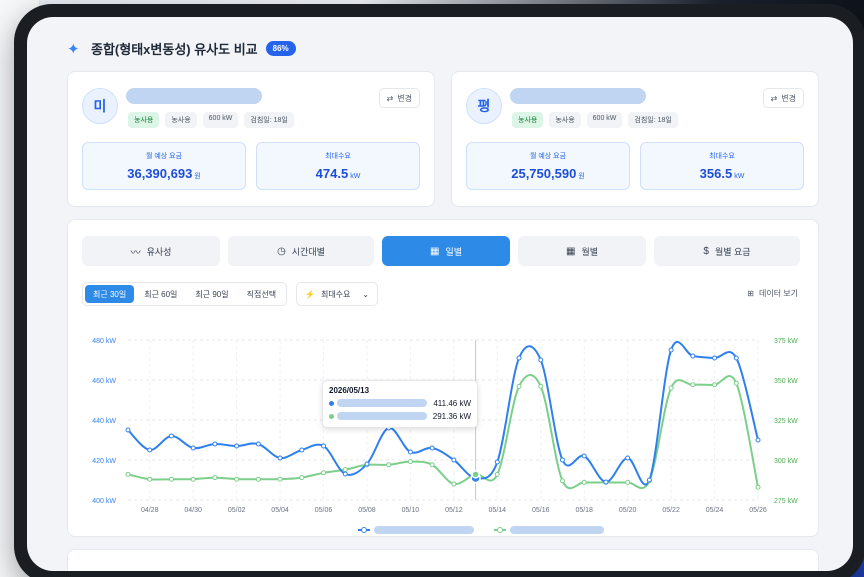 The width and height of the screenshot is (864, 577). Describe the element at coordinates (160, 294) in the screenshot. I see `range-60-days: 최근 60일` at that location.